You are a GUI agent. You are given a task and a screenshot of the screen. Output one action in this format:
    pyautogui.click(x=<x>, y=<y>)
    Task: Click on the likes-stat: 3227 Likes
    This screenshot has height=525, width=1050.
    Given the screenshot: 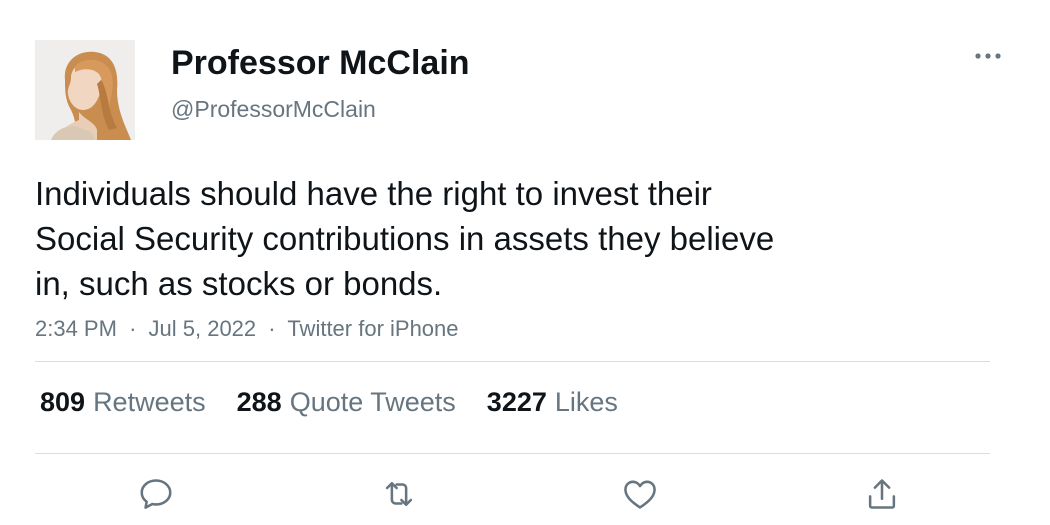 What is the action you would take?
    pyautogui.click(x=552, y=402)
    